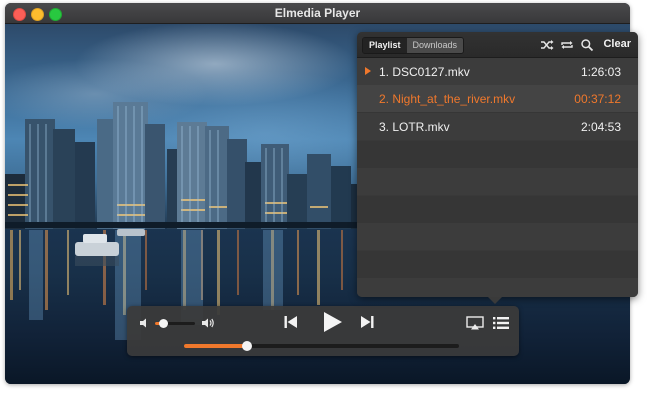  What do you see at coordinates (368, 71) in the screenshot?
I see `now-playing-marker-icon` at bounding box center [368, 71].